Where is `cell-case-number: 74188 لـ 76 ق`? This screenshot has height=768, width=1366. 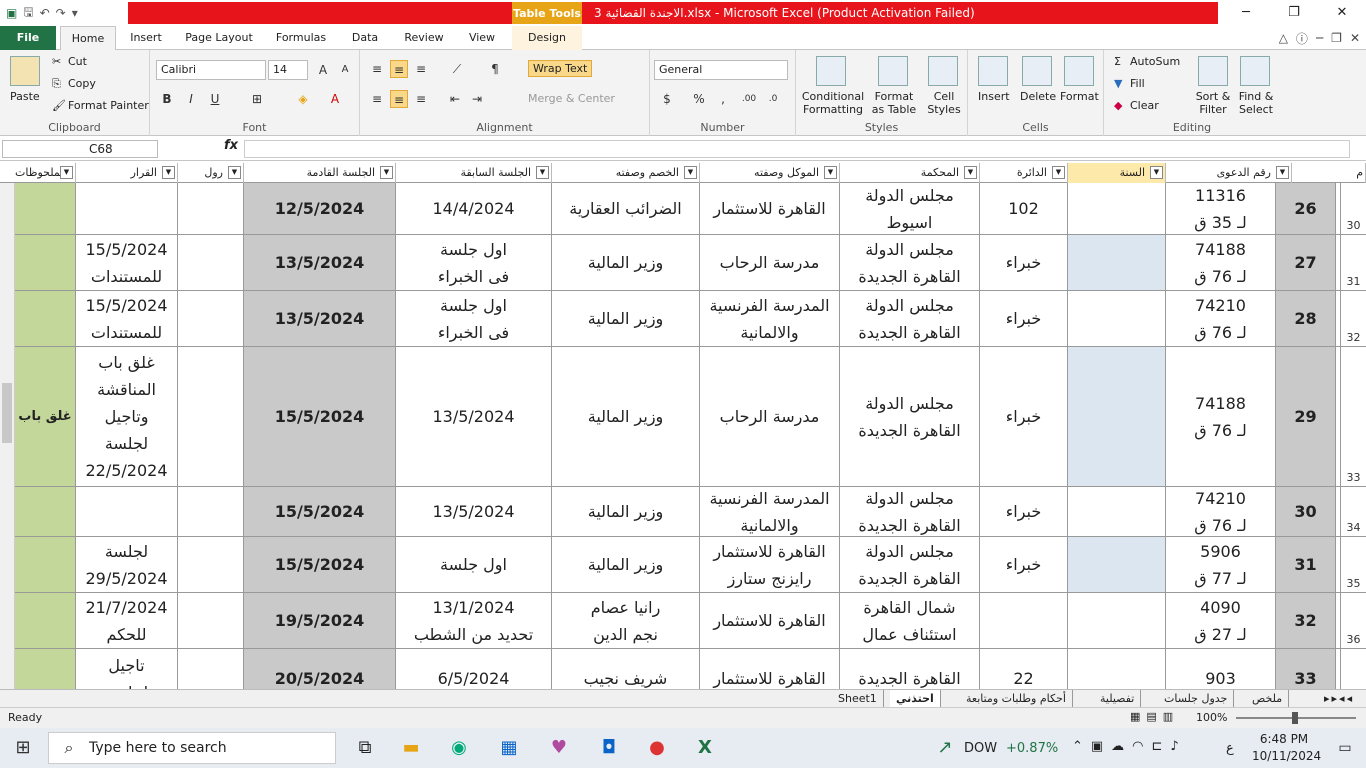
cell-case-number: 74188 لـ 76 ق is located at coordinates (1221, 416).